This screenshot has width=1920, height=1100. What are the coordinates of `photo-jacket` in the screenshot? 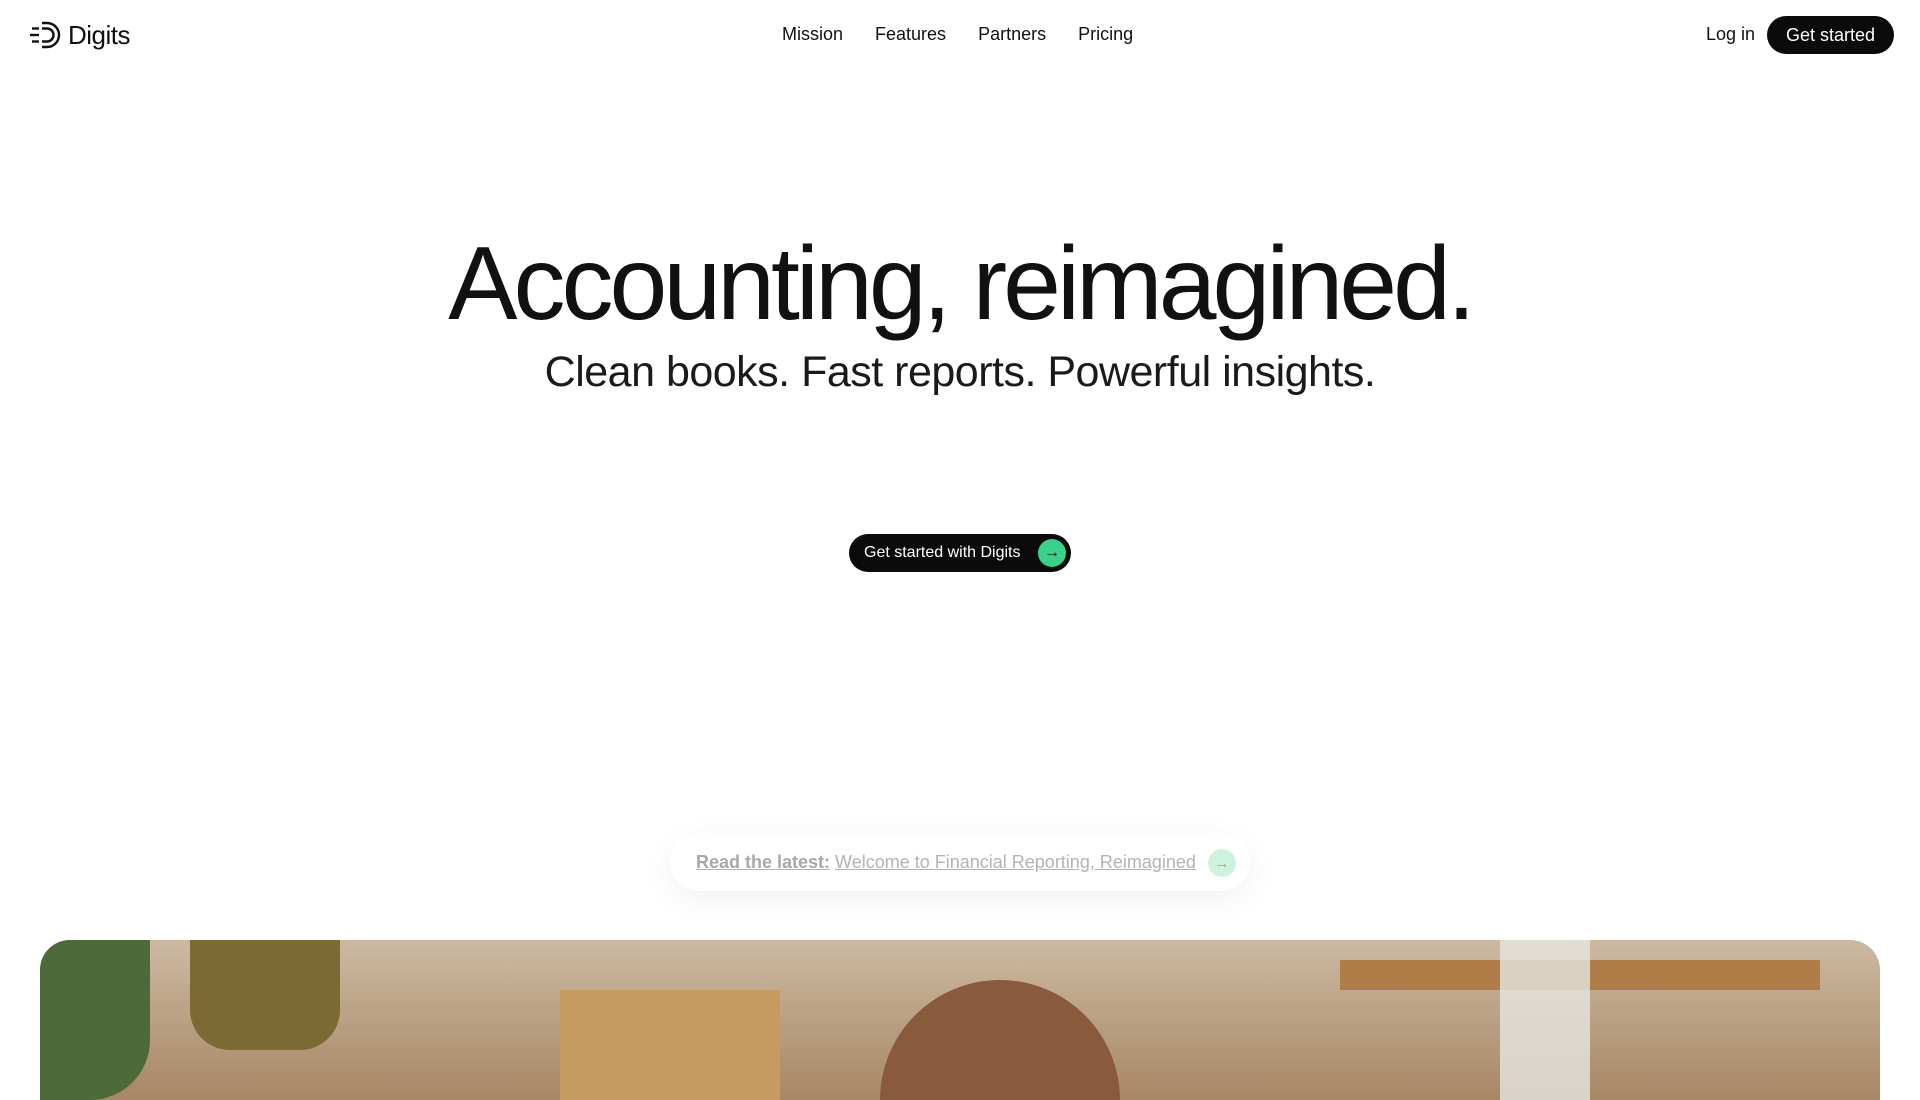 It's located at (265, 995).